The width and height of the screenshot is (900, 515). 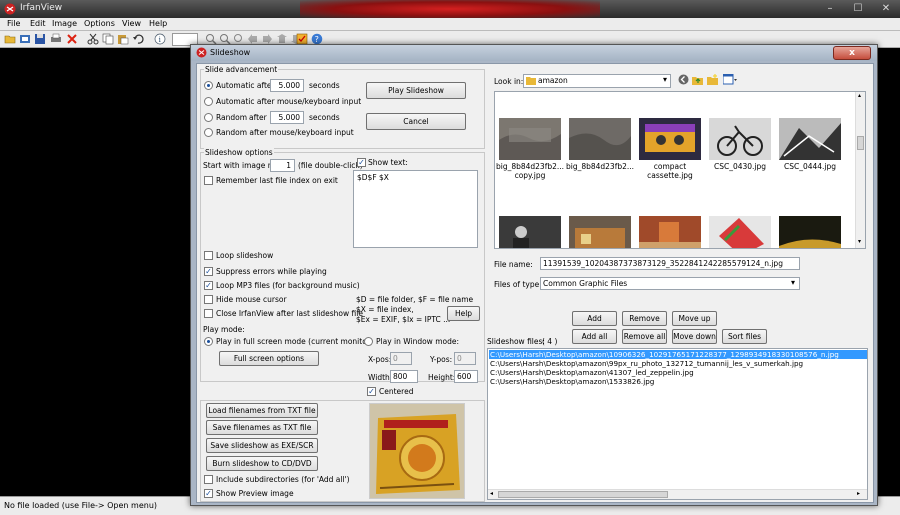 I want to click on add-button: Add, so click(x=594, y=318).